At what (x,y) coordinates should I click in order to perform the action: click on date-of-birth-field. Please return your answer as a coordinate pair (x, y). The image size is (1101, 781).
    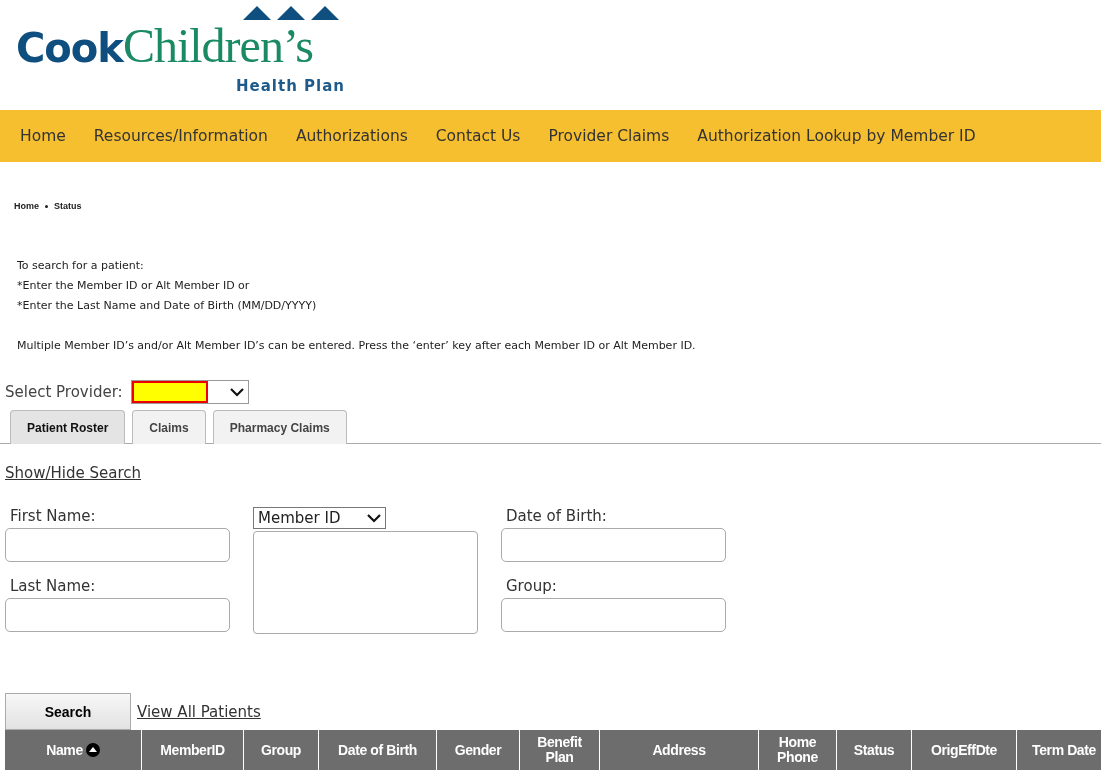
    Looking at the image, I should click on (613, 545).